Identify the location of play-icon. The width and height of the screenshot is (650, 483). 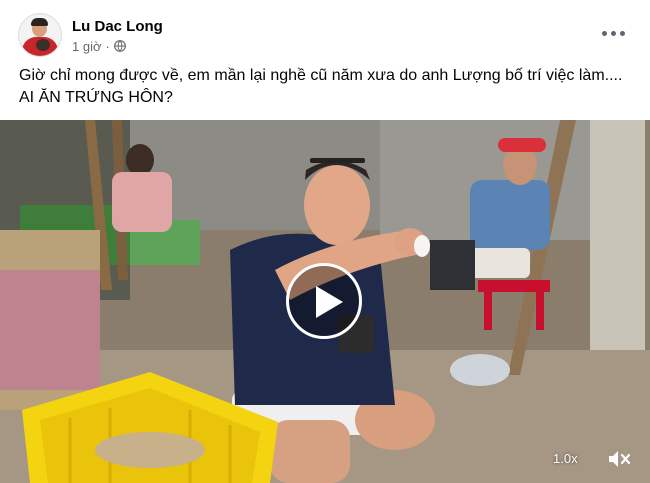
(329, 302).